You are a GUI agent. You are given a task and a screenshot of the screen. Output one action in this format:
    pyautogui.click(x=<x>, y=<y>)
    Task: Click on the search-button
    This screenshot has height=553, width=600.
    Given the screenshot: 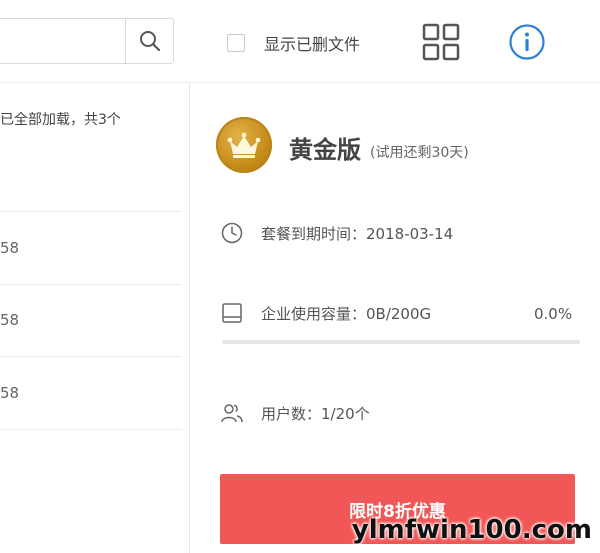 What is the action you would take?
    pyautogui.click(x=149, y=41)
    